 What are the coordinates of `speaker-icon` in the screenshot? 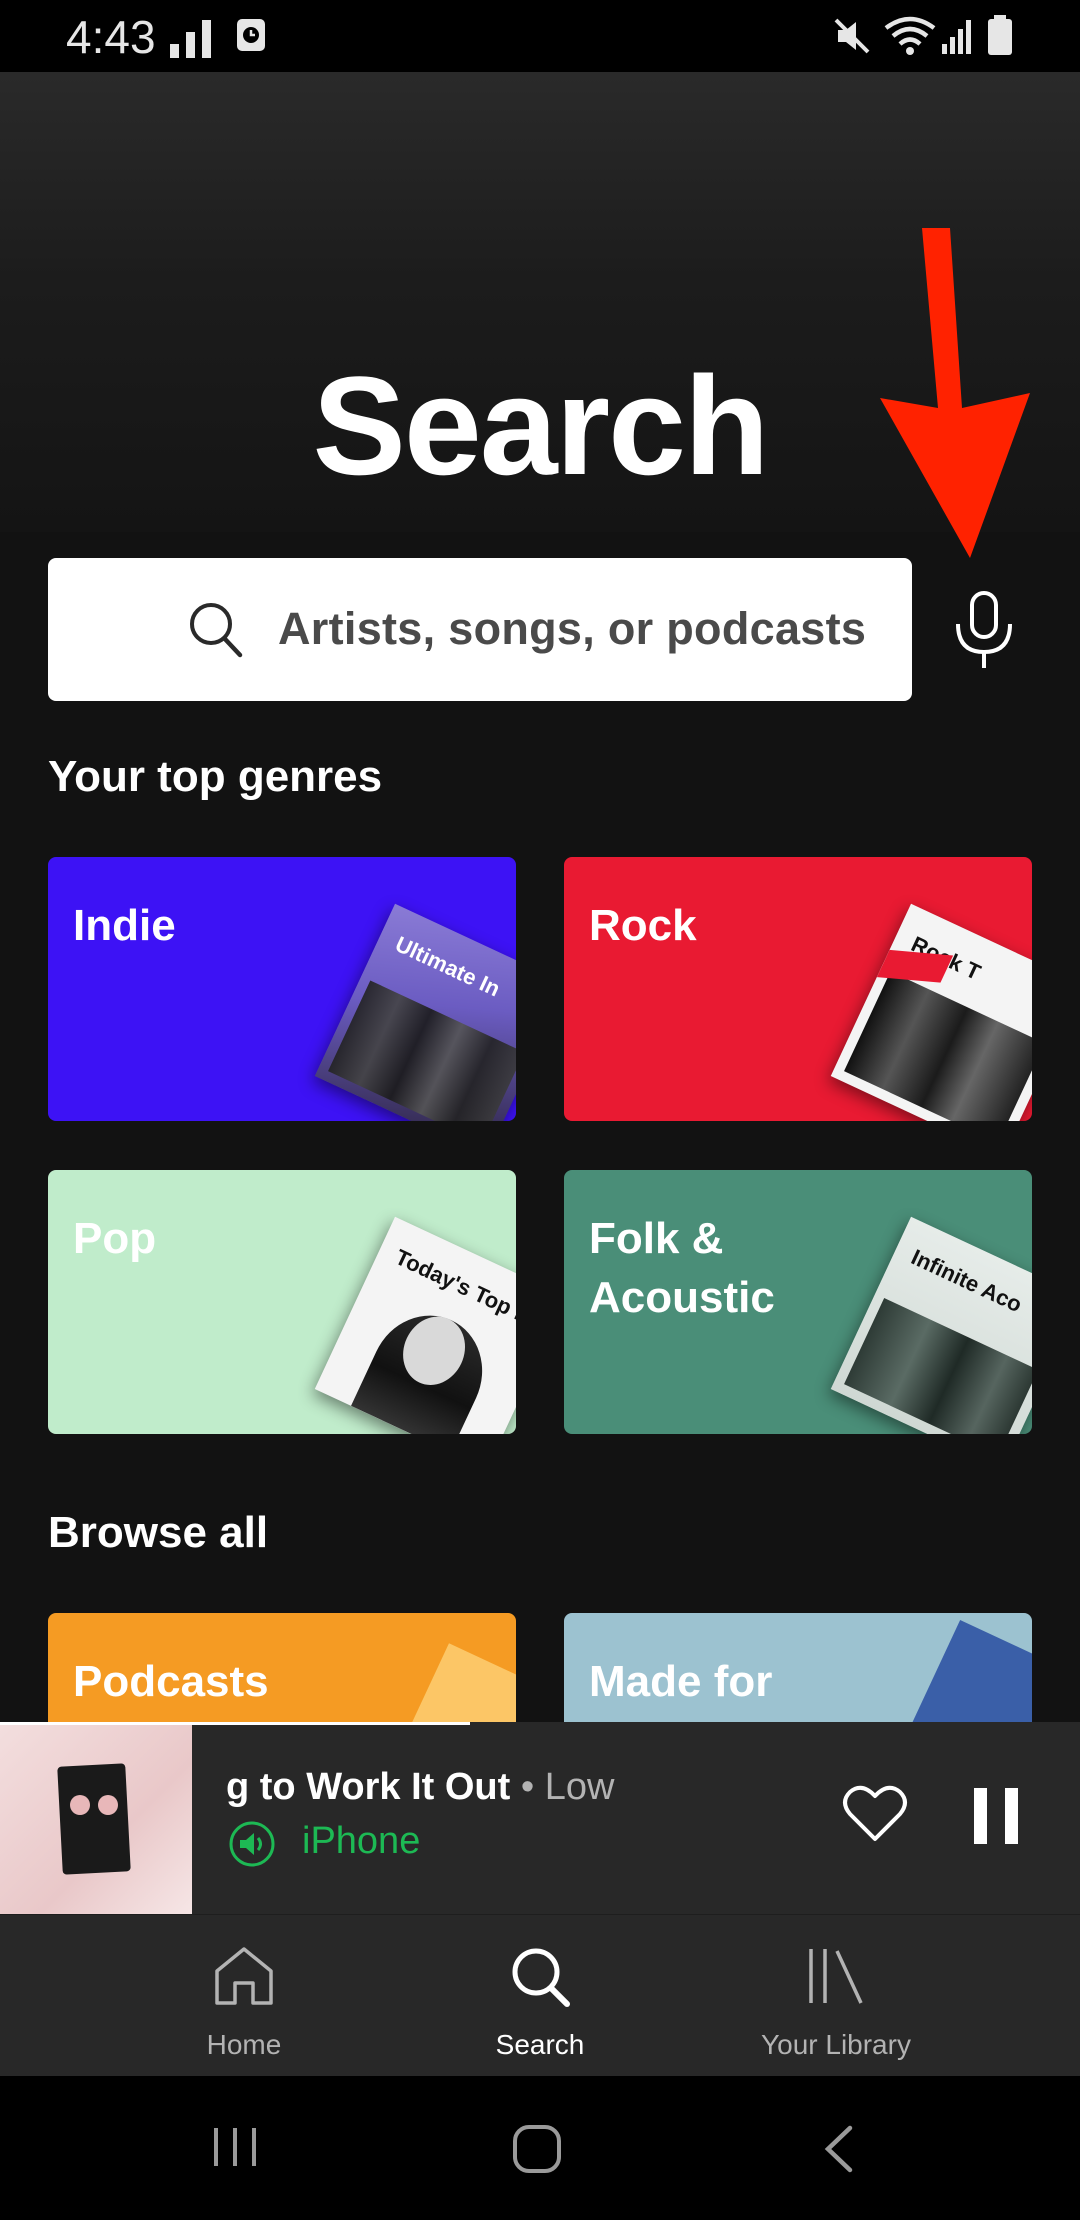 It's located at (252, 1844).